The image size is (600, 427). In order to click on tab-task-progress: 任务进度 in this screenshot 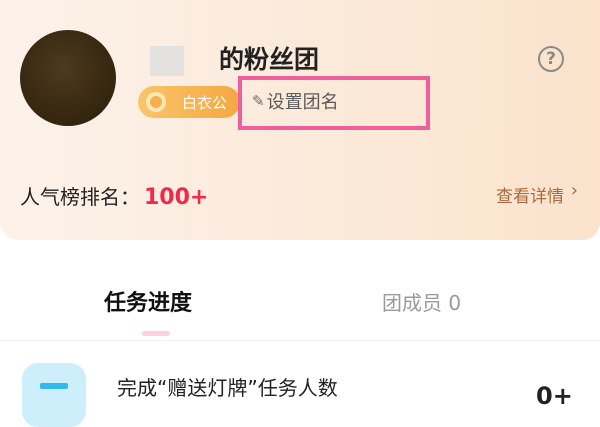, I will do `click(148, 301)`.